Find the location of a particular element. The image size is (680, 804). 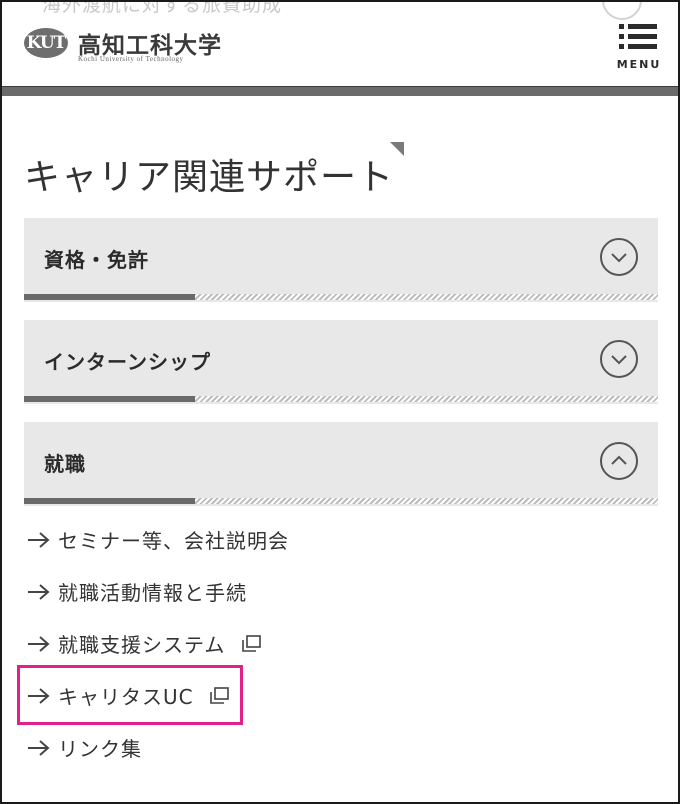

accordion-label: 資格・免許 is located at coordinates (96, 260).